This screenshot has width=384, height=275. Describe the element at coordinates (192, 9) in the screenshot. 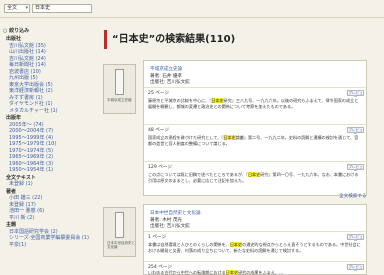

I see `search-bar: 全文 ▾ 日本史` at that location.